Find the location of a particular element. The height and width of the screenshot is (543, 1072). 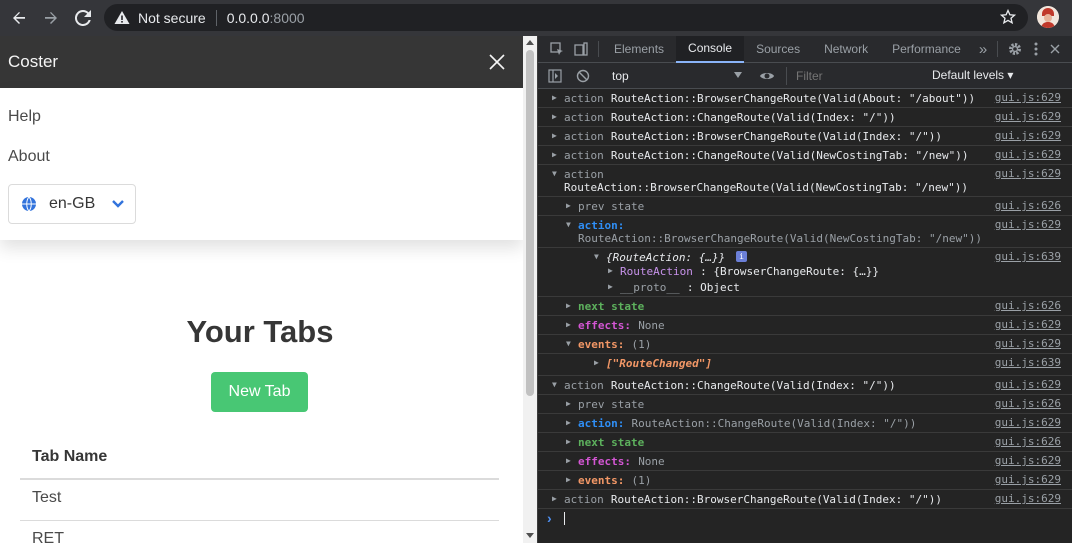

filter-input is located at coordinates (855, 76).